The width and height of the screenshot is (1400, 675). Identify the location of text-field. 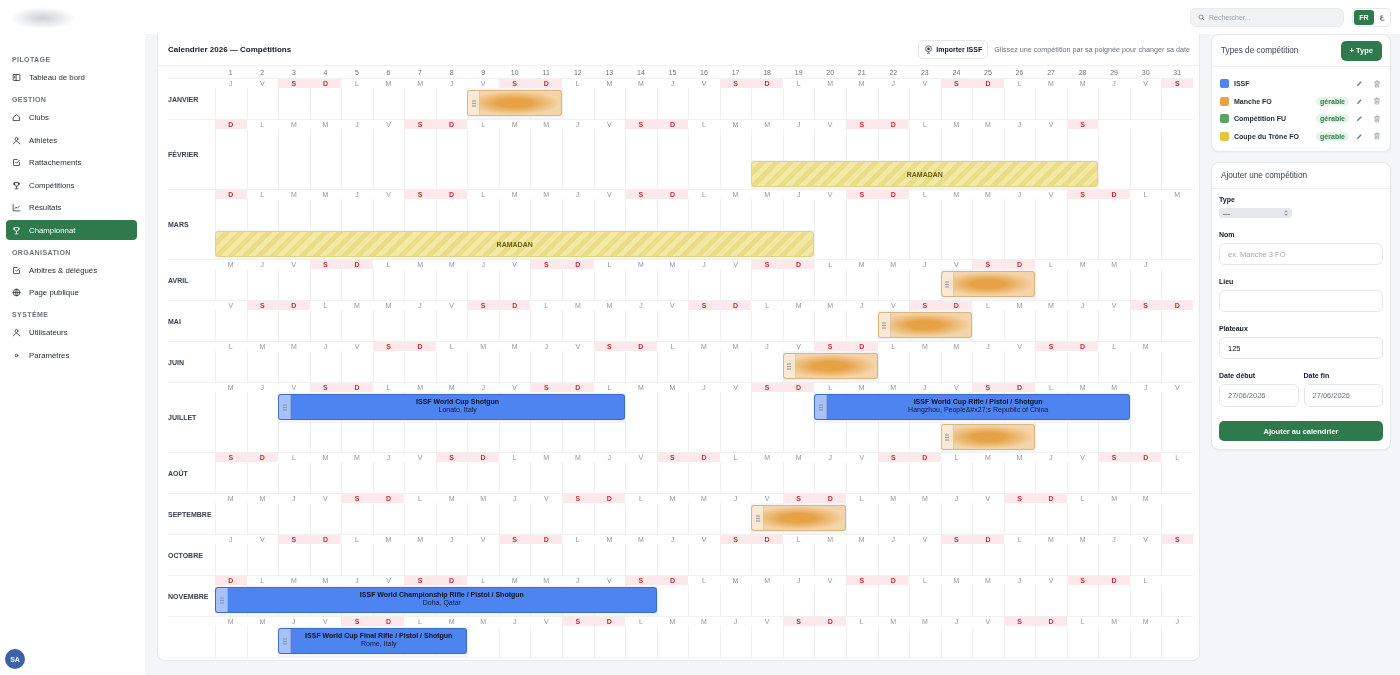
(1301, 301).